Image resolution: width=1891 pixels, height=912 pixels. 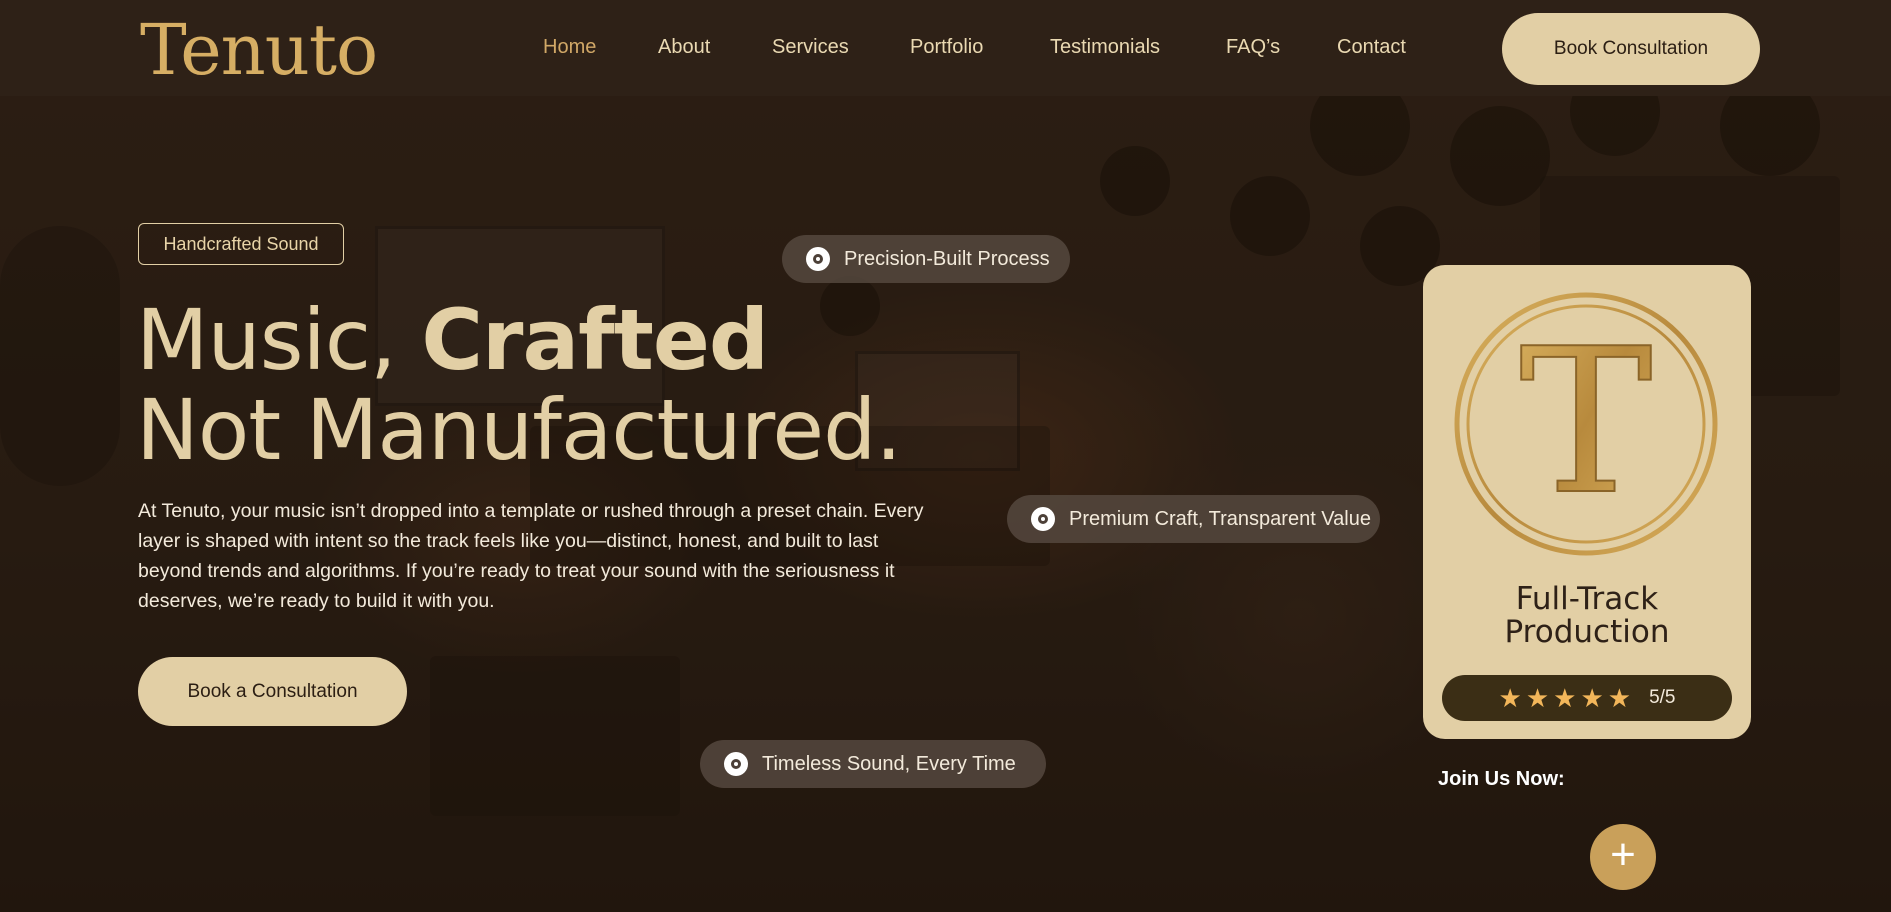 I want to click on monogram-emblem-icon: T, so click(x=1586, y=424).